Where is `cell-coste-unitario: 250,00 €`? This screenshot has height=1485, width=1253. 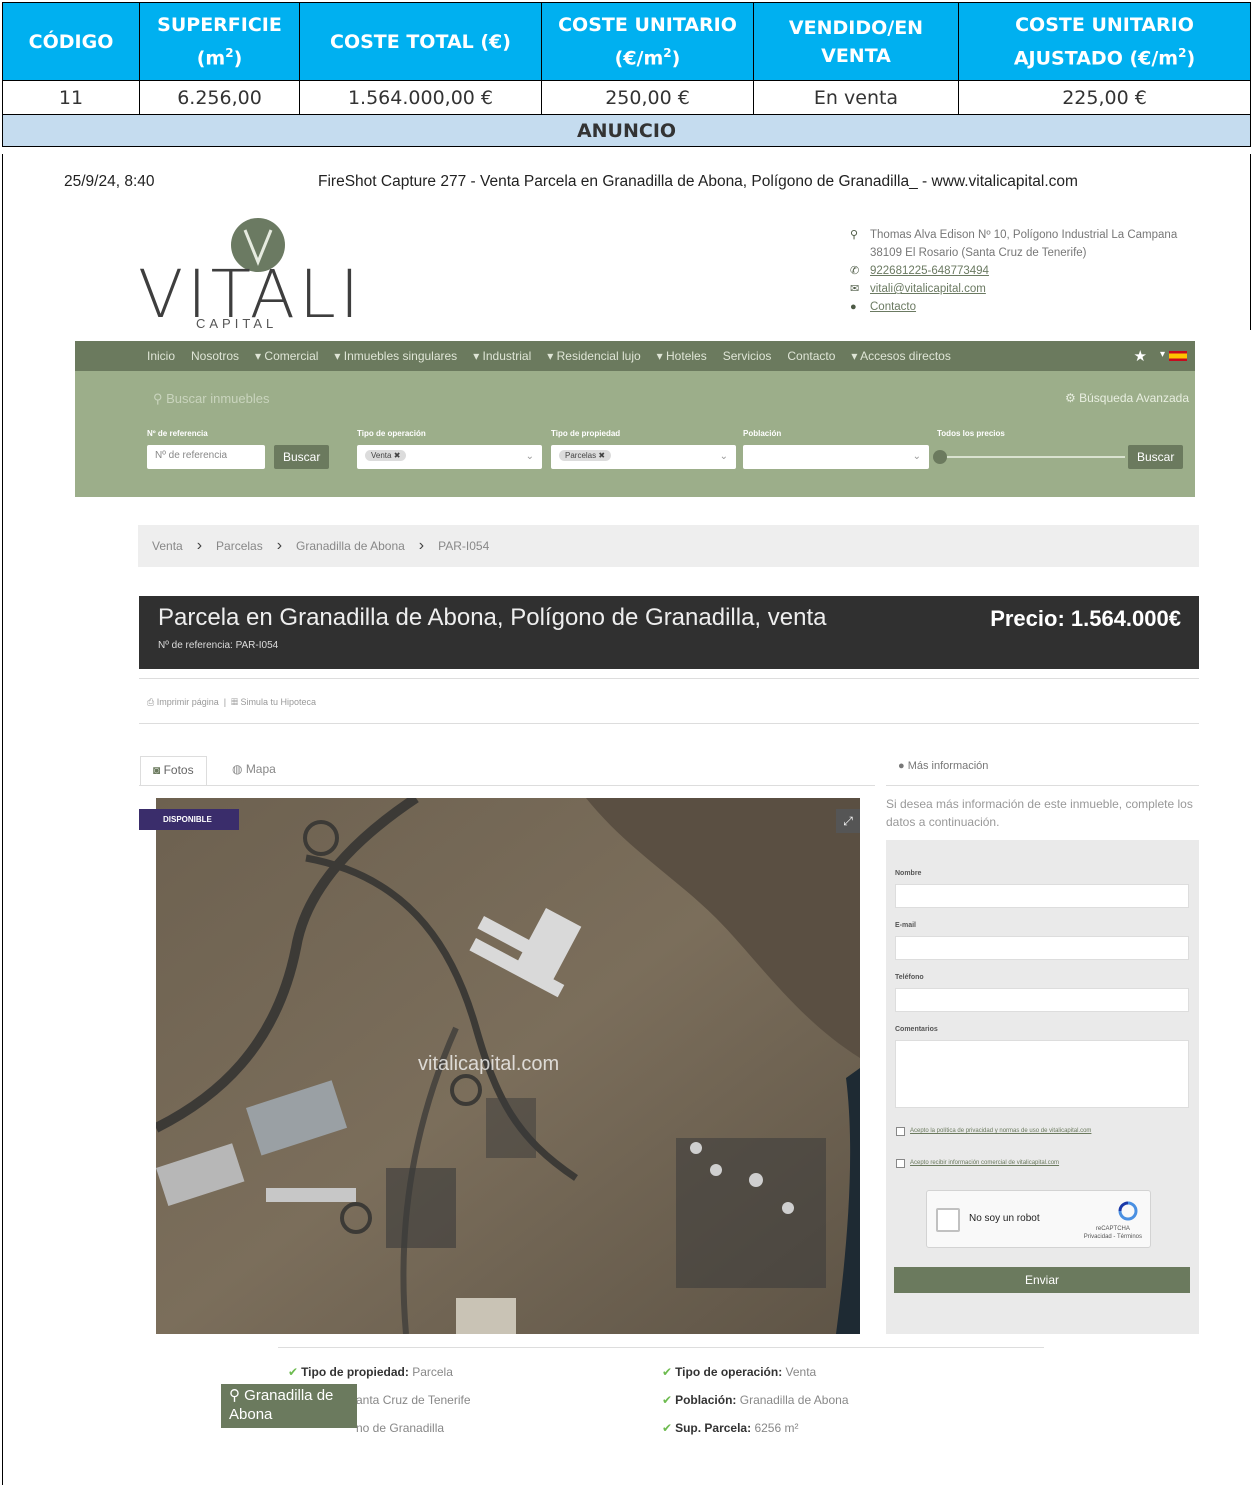 cell-coste-unitario: 250,00 € is located at coordinates (647, 97).